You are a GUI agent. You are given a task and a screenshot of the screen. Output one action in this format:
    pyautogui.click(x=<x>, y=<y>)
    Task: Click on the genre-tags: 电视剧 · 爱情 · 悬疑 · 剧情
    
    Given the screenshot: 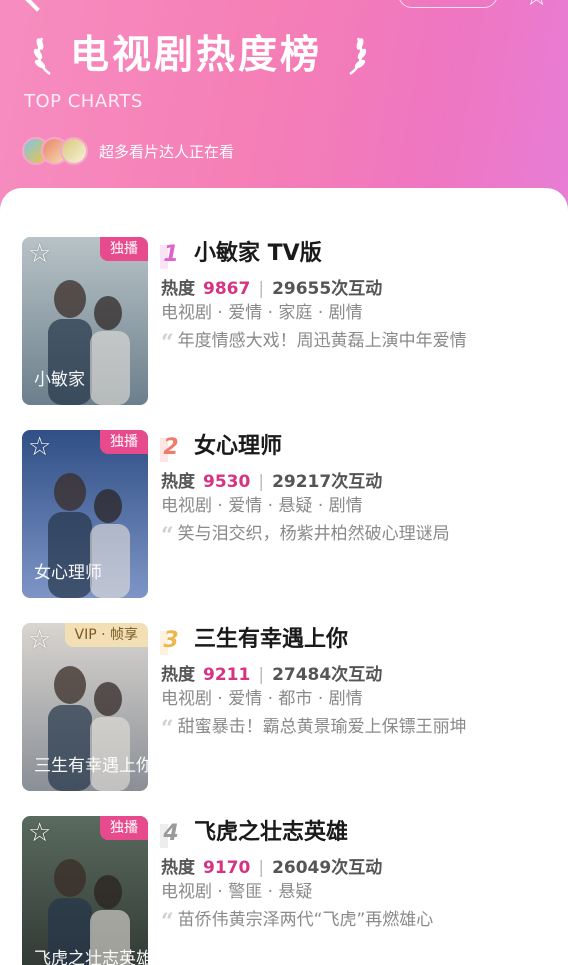 What is the action you would take?
    pyautogui.click(x=262, y=506)
    